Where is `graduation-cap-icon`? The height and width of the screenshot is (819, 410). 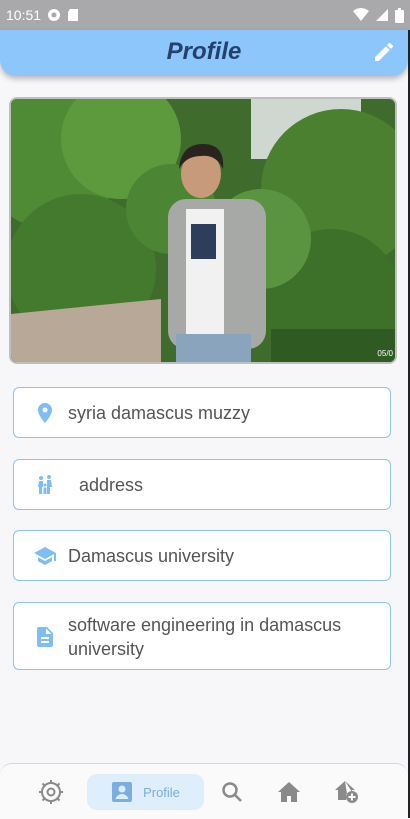
graduation-cap-icon is located at coordinates (45, 556).